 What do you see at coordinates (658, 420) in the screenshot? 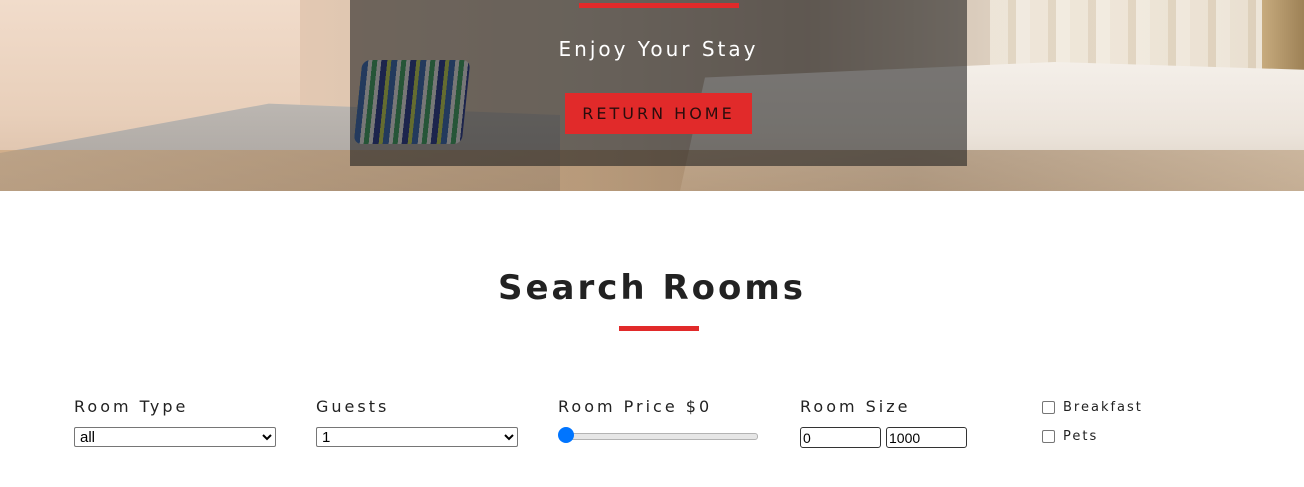
I see `room-price-field: Room Price $0` at bounding box center [658, 420].